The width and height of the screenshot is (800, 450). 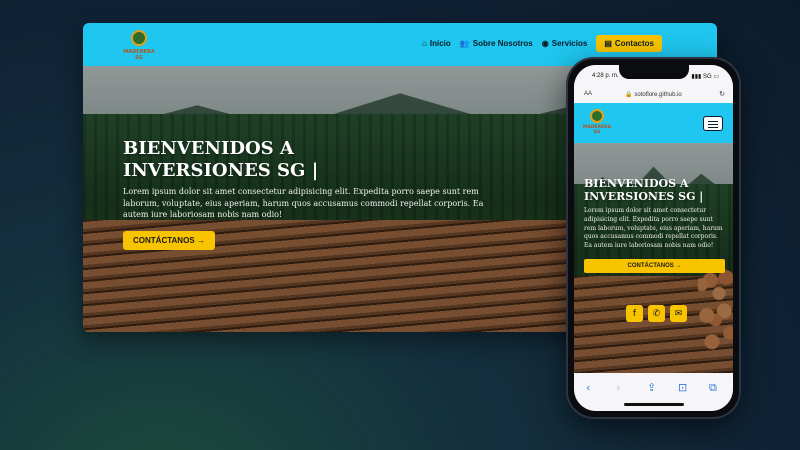 What do you see at coordinates (545, 43) in the screenshot?
I see `user-circle-icon: ◉` at bounding box center [545, 43].